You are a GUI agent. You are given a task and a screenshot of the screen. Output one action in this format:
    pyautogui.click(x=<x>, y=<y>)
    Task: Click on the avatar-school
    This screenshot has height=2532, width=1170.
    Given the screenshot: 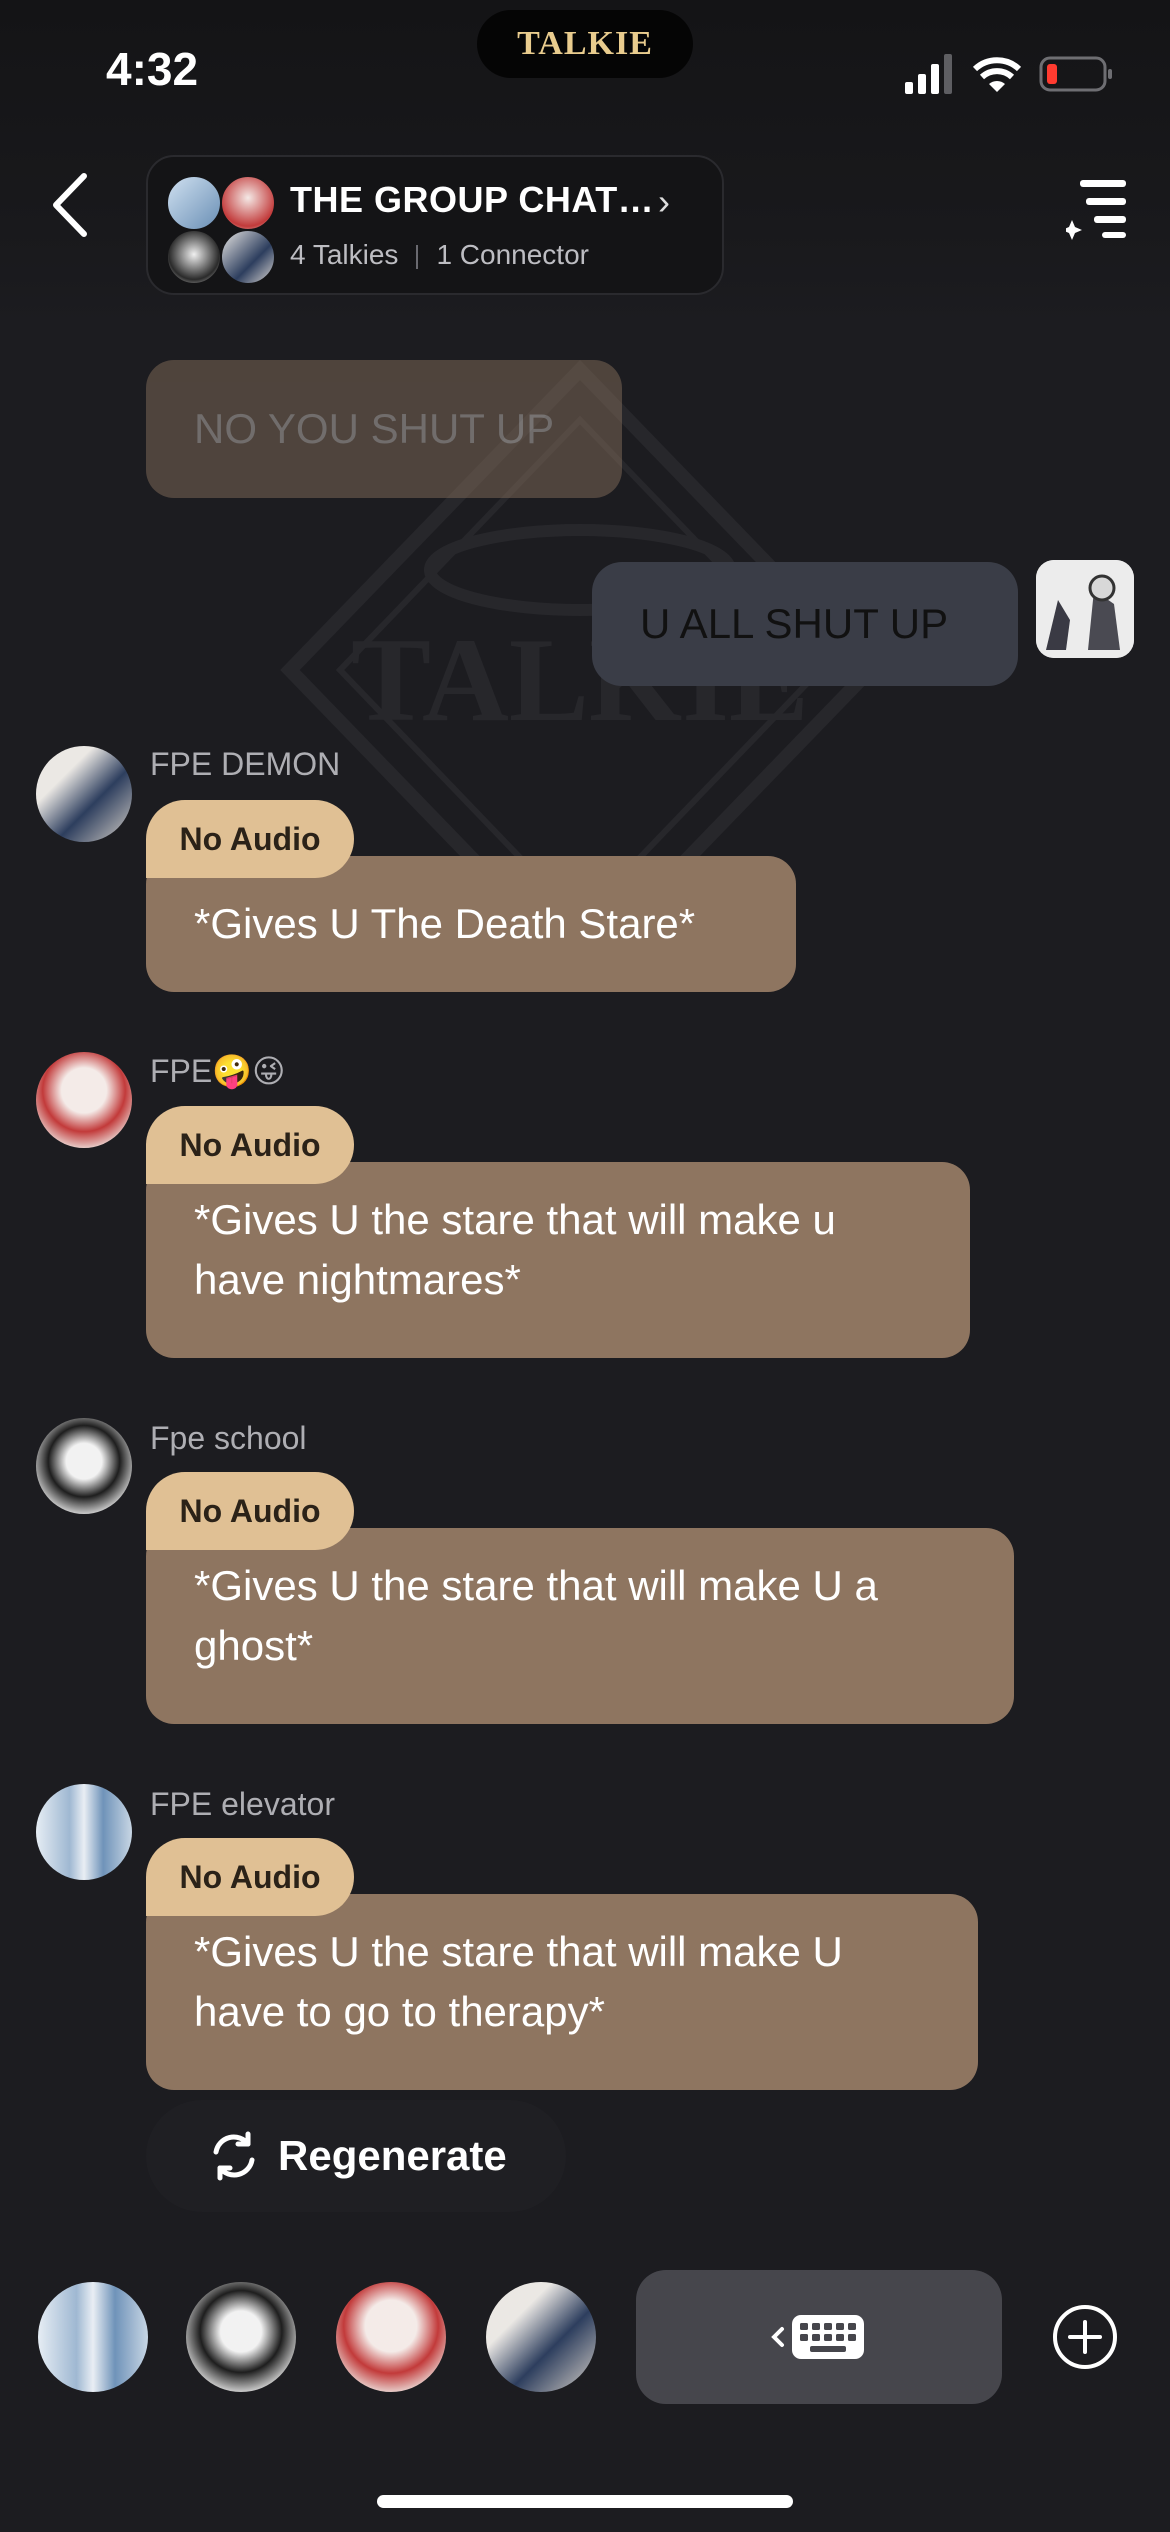 What is the action you would take?
    pyautogui.click(x=194, y=257)
    